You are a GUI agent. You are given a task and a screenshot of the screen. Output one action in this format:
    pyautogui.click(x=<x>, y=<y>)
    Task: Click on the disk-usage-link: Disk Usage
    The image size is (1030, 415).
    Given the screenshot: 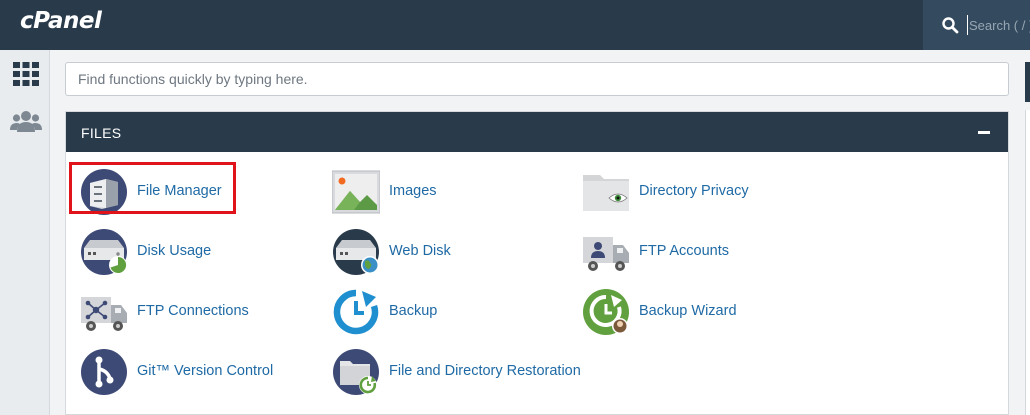 What is the action you would take?
    pyautogui.click(x=180, y=252)
    